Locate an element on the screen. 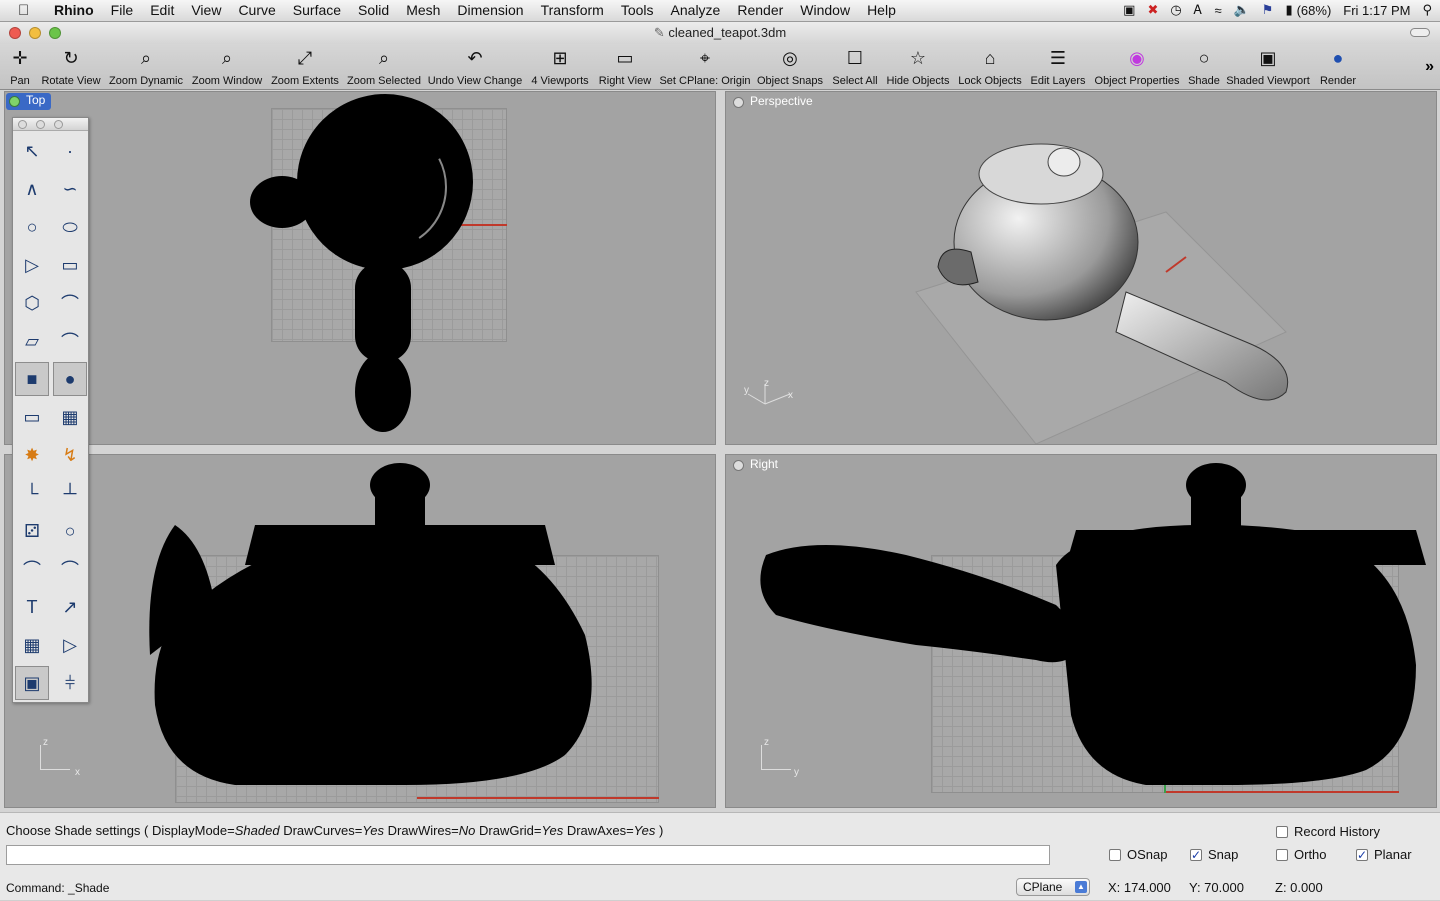  zoom-selected-button: ⌕ Zoom Selected is located at coordinates (384, 67).